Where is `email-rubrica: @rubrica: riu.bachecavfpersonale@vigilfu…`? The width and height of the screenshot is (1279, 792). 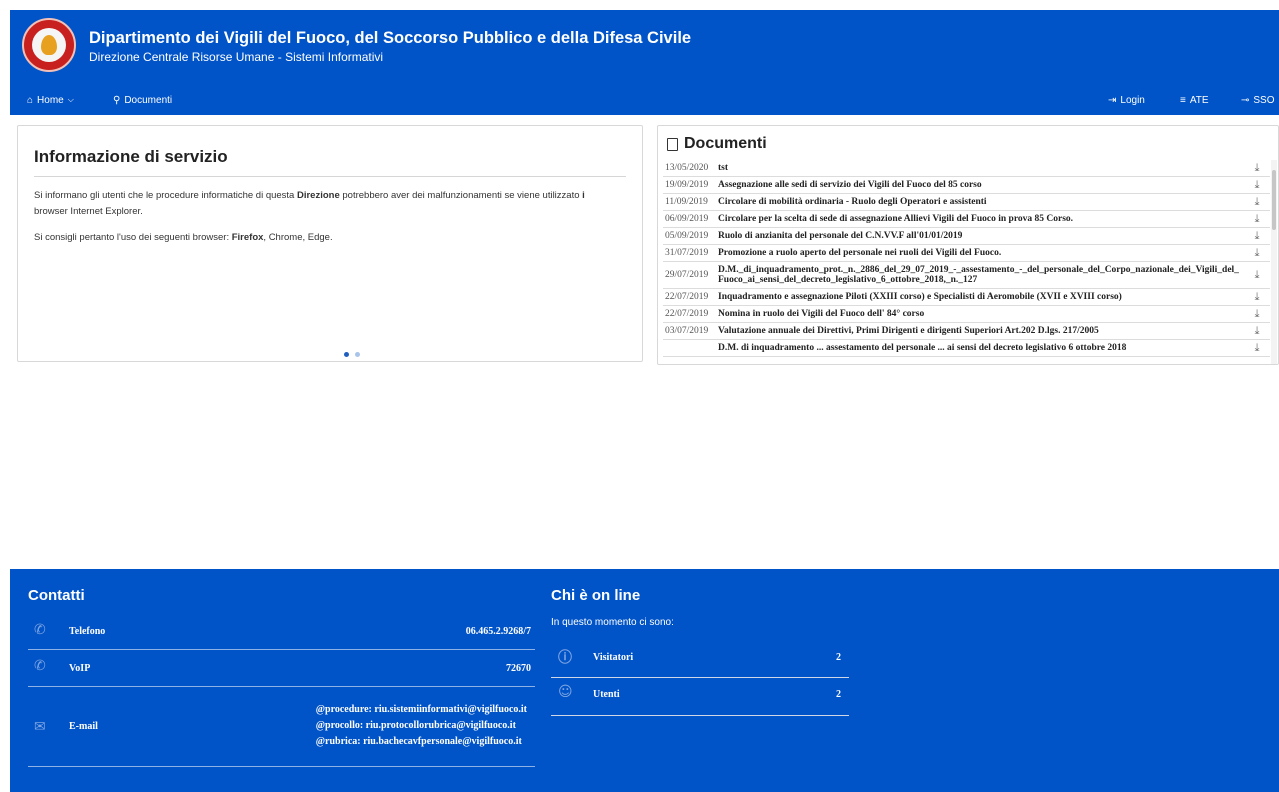
email-rubrica: @rubrica: riu.bachecavfpersonale@vigilfu… is located at coordinates (421, 742).